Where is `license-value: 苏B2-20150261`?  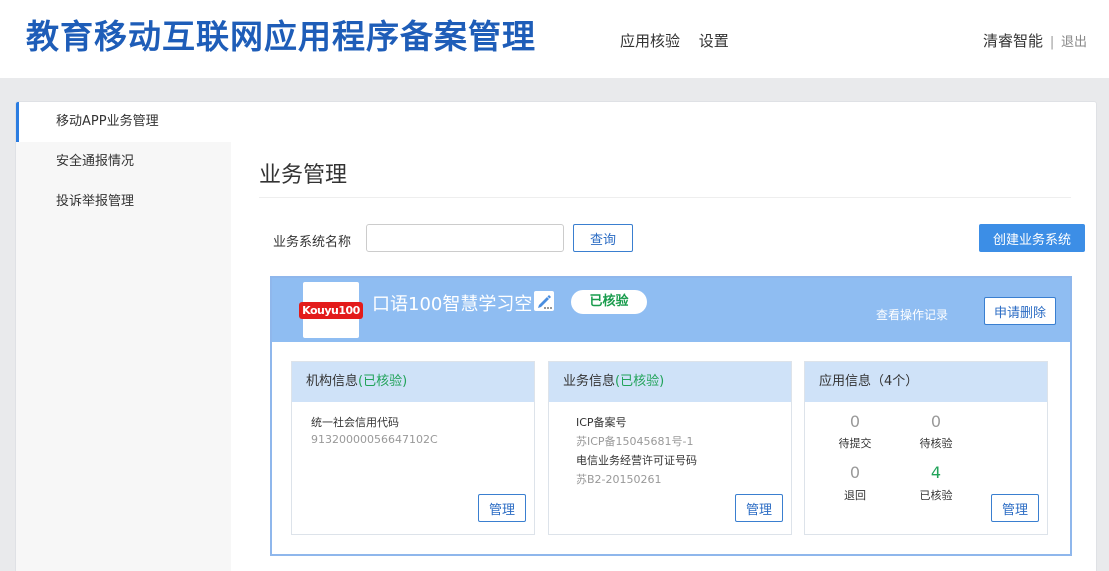
license-value: 苏B2-20150261 is located at coordinates (619, 479).